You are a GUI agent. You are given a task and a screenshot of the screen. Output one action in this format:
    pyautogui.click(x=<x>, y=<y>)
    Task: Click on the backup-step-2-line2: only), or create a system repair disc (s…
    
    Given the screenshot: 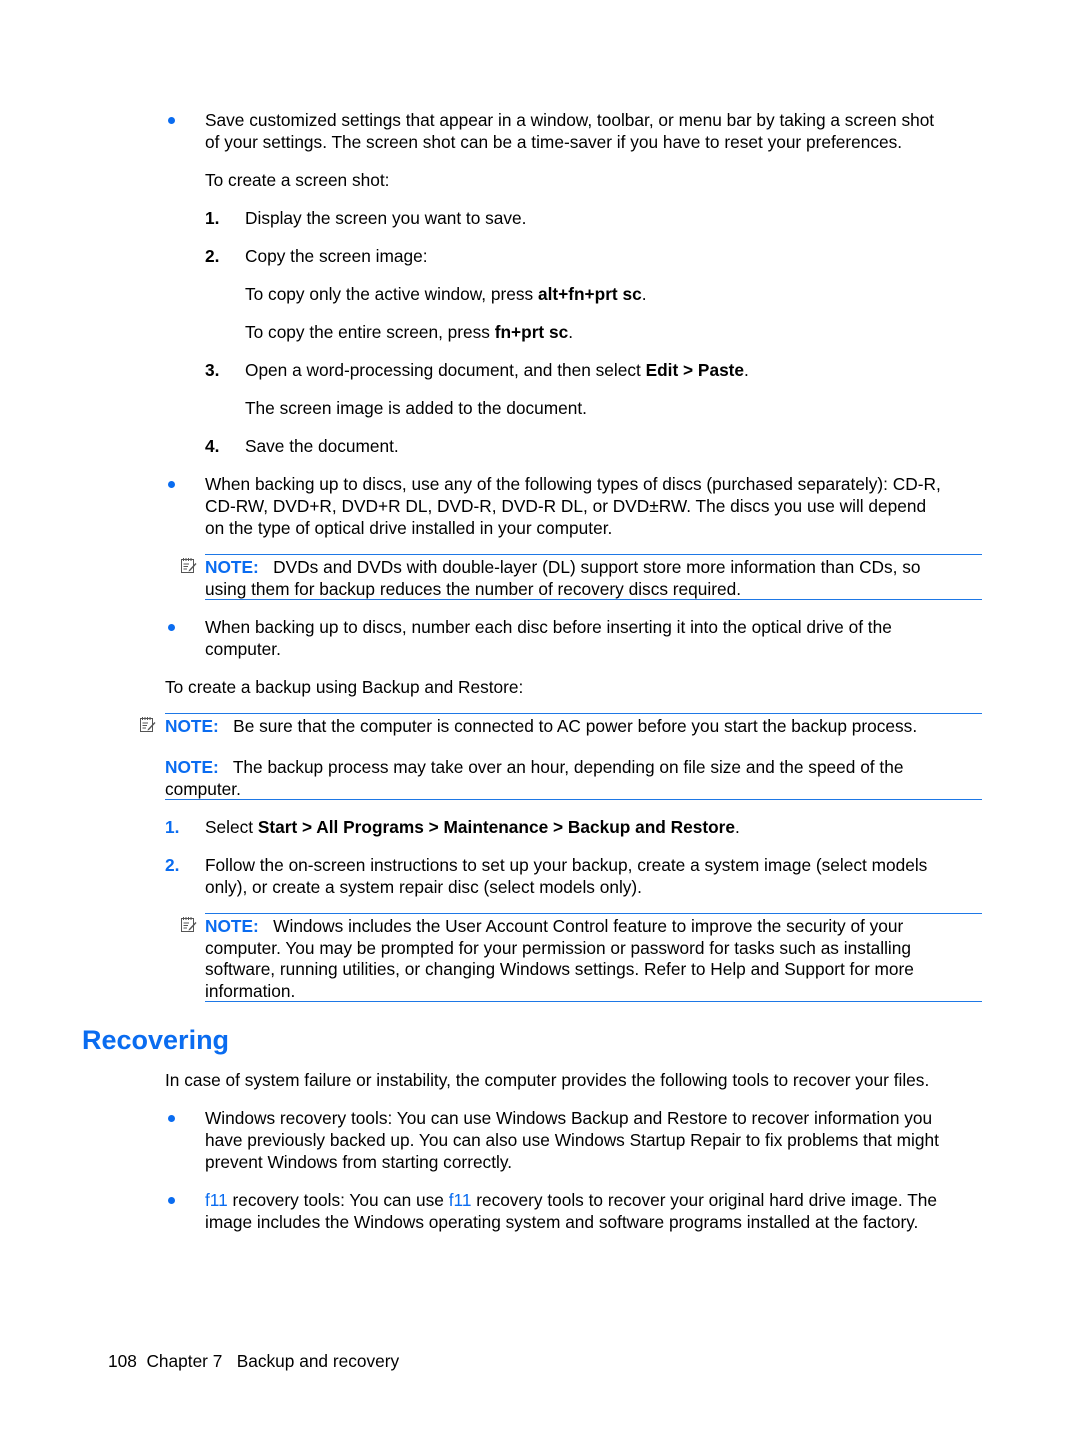 What is the action you would take?
    pyautogui.click(x=423, y=887)
    